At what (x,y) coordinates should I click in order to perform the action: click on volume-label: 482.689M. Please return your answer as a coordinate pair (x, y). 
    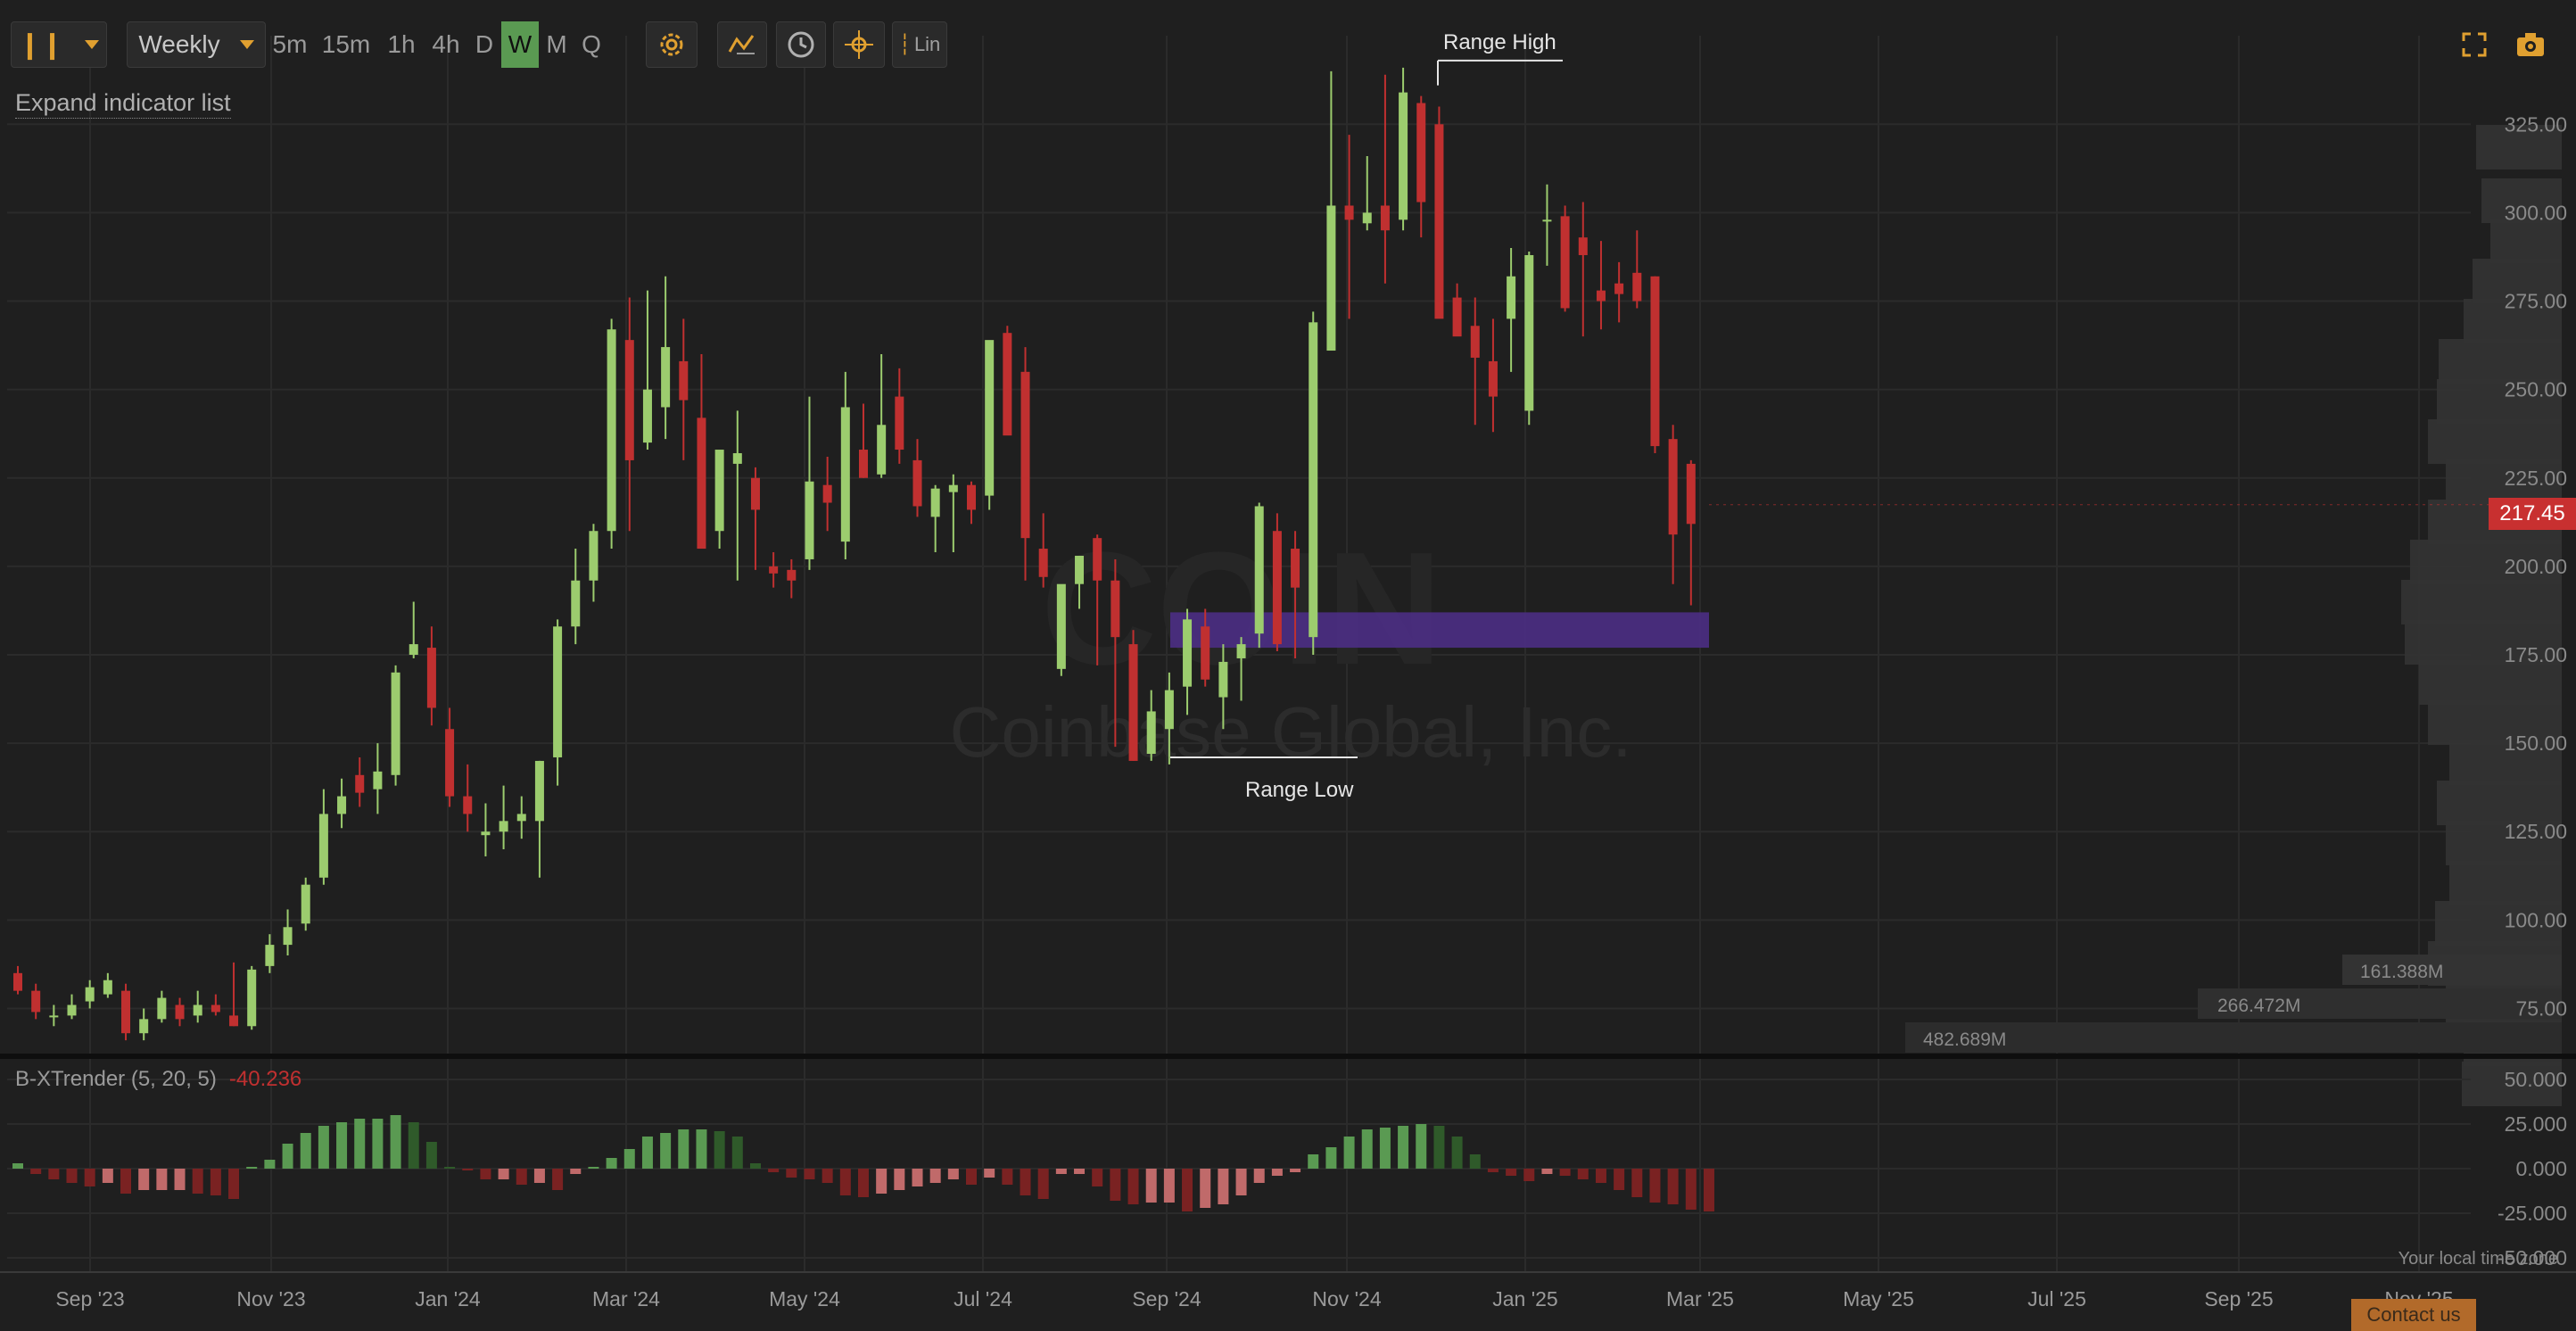
    Looking at the image, I should click on (1965, 1039).